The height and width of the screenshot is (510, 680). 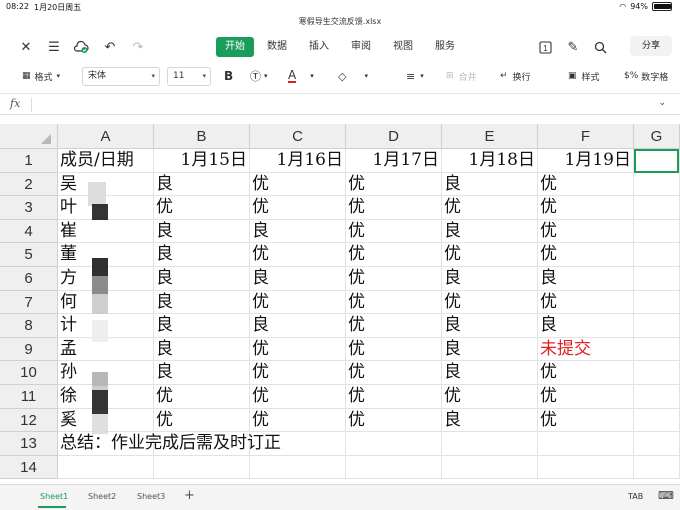 I want to click on add-sheet-button: +, so click(x=189, y=495).